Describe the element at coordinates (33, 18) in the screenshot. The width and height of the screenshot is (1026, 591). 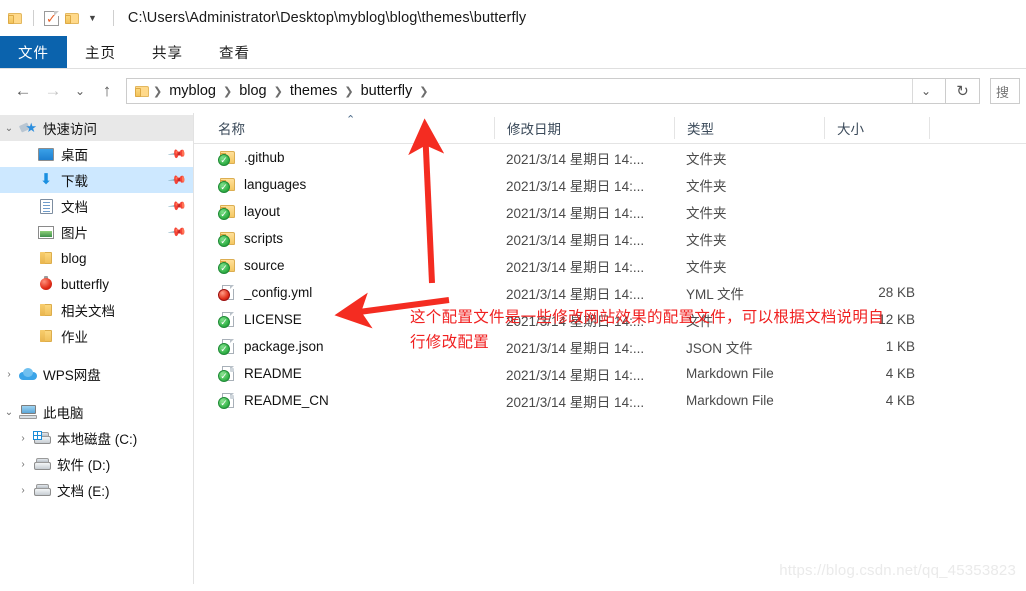
I see `toolbar-divider` at that location.